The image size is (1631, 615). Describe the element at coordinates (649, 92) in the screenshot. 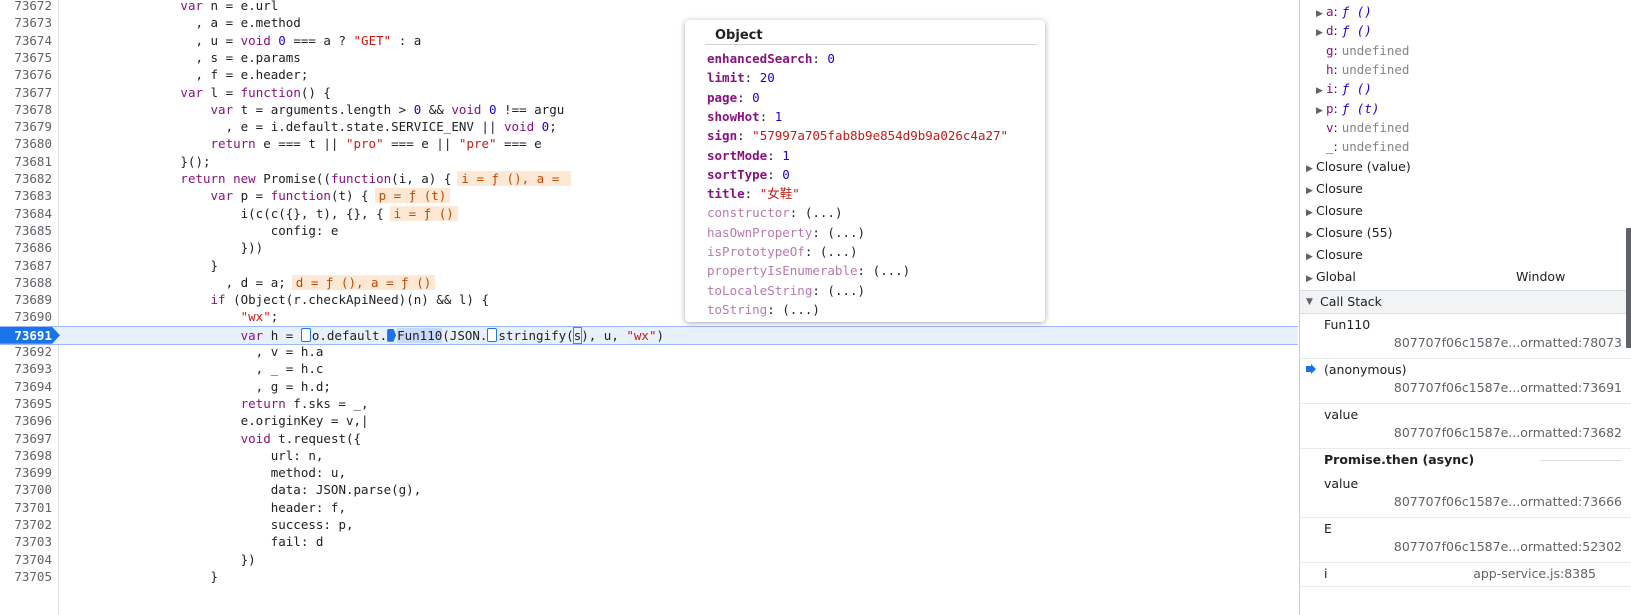

I see `code-line: 73677 var l = function() {` at that location.